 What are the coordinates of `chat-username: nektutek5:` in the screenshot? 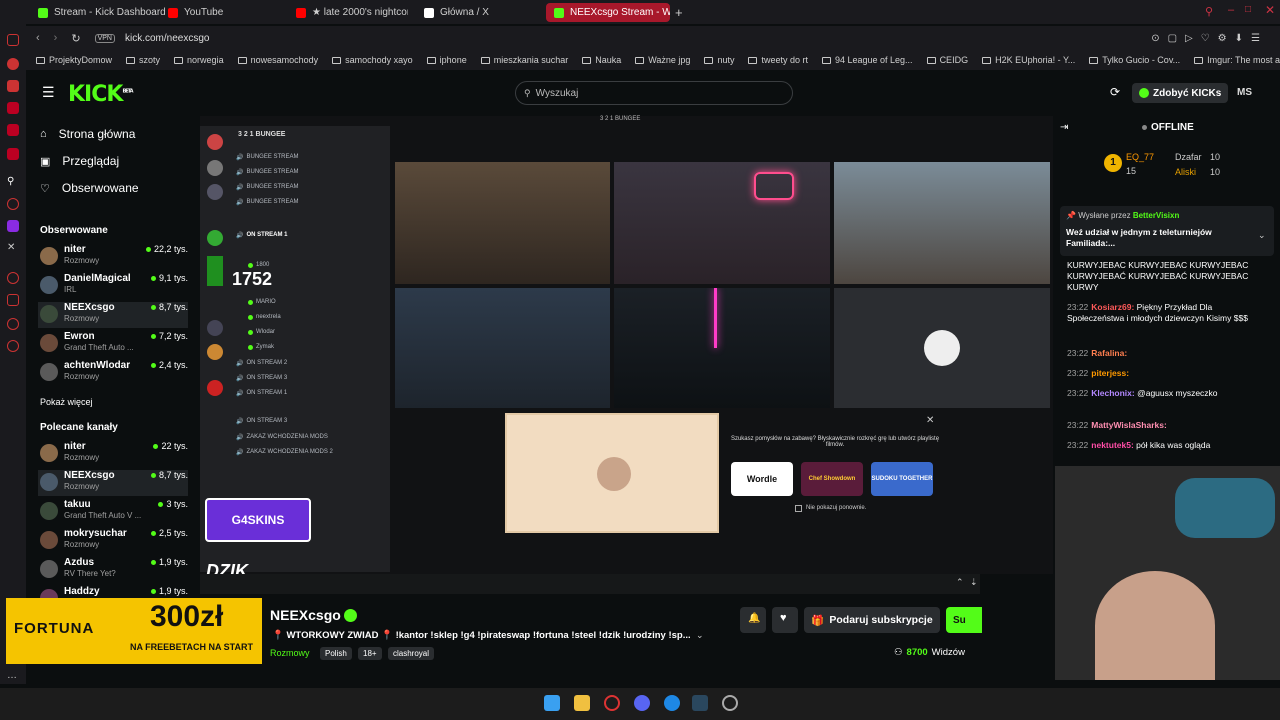 It's located at (1113, 445).